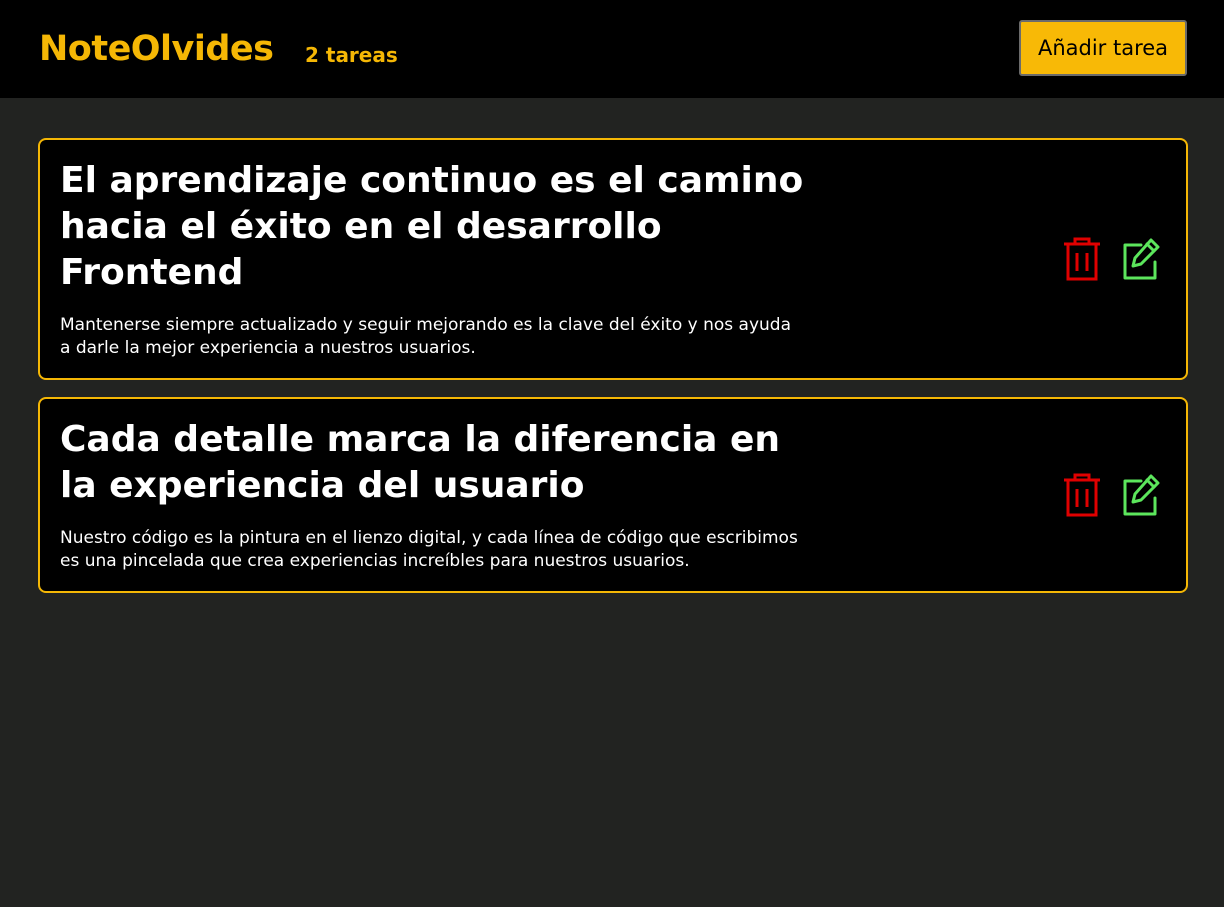  Describe the element at coordinates (156, 49) in the screenshot. I see `app-title: NoteOlvides` at that location.